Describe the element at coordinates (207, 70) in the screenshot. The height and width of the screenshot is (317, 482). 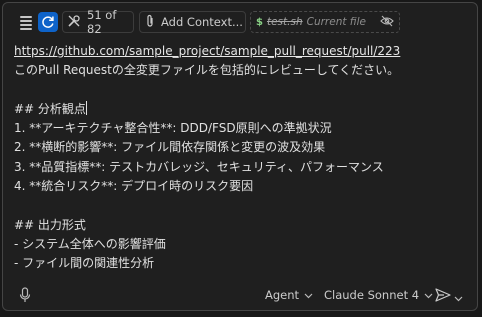
I see `prompt-line: このPull Requestの全変更ファイルを包括的にレビューしてください。` at that location.